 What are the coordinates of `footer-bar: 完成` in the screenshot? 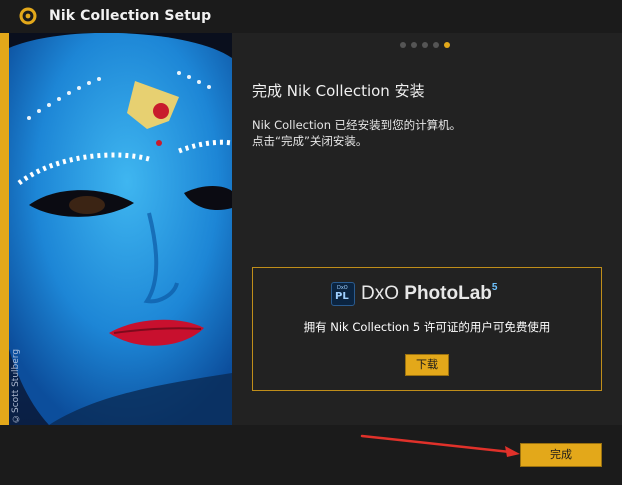 It's located at (311, 455).